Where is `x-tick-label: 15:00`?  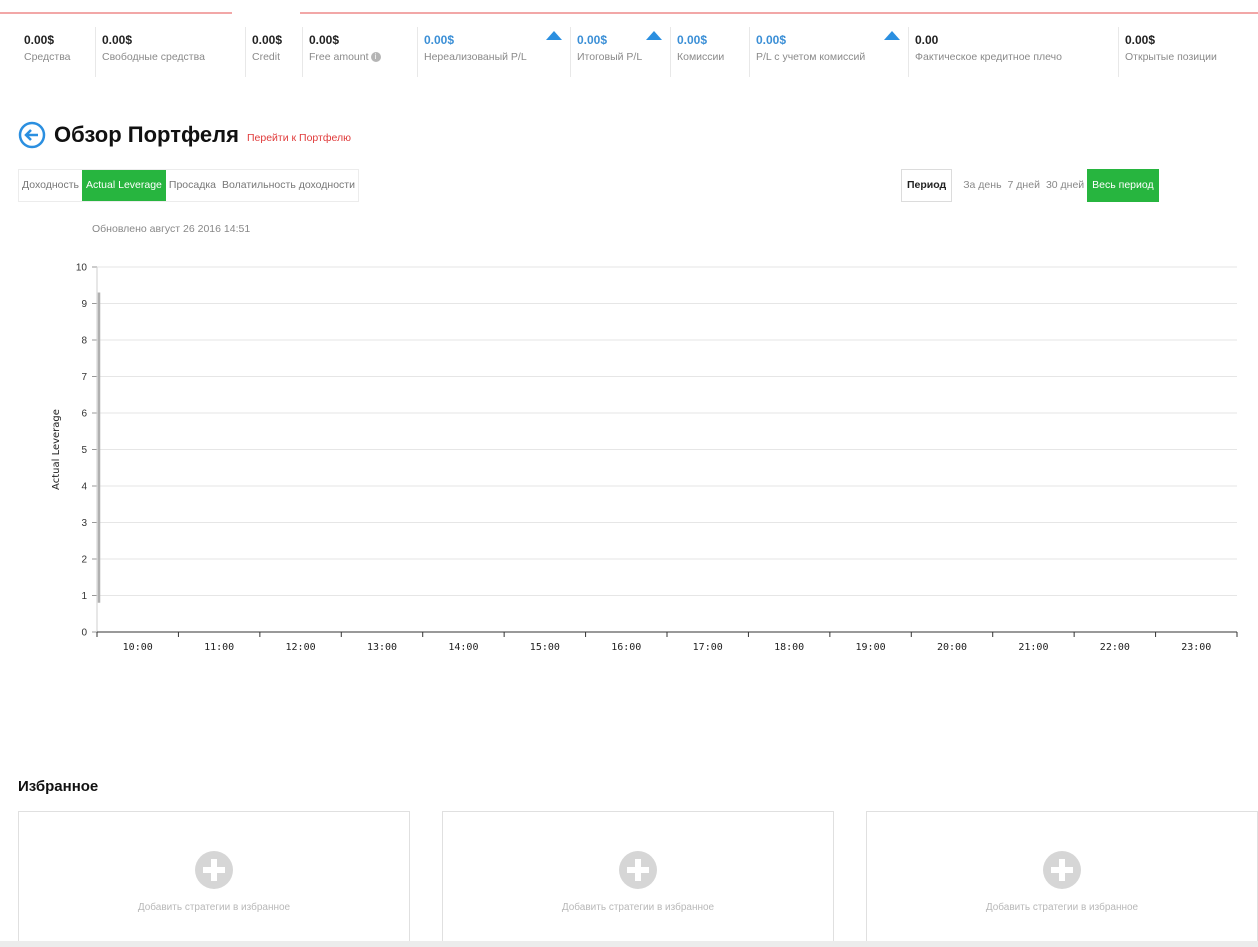
x-tick-label: 15:00 is located at coordinates (545, 647).